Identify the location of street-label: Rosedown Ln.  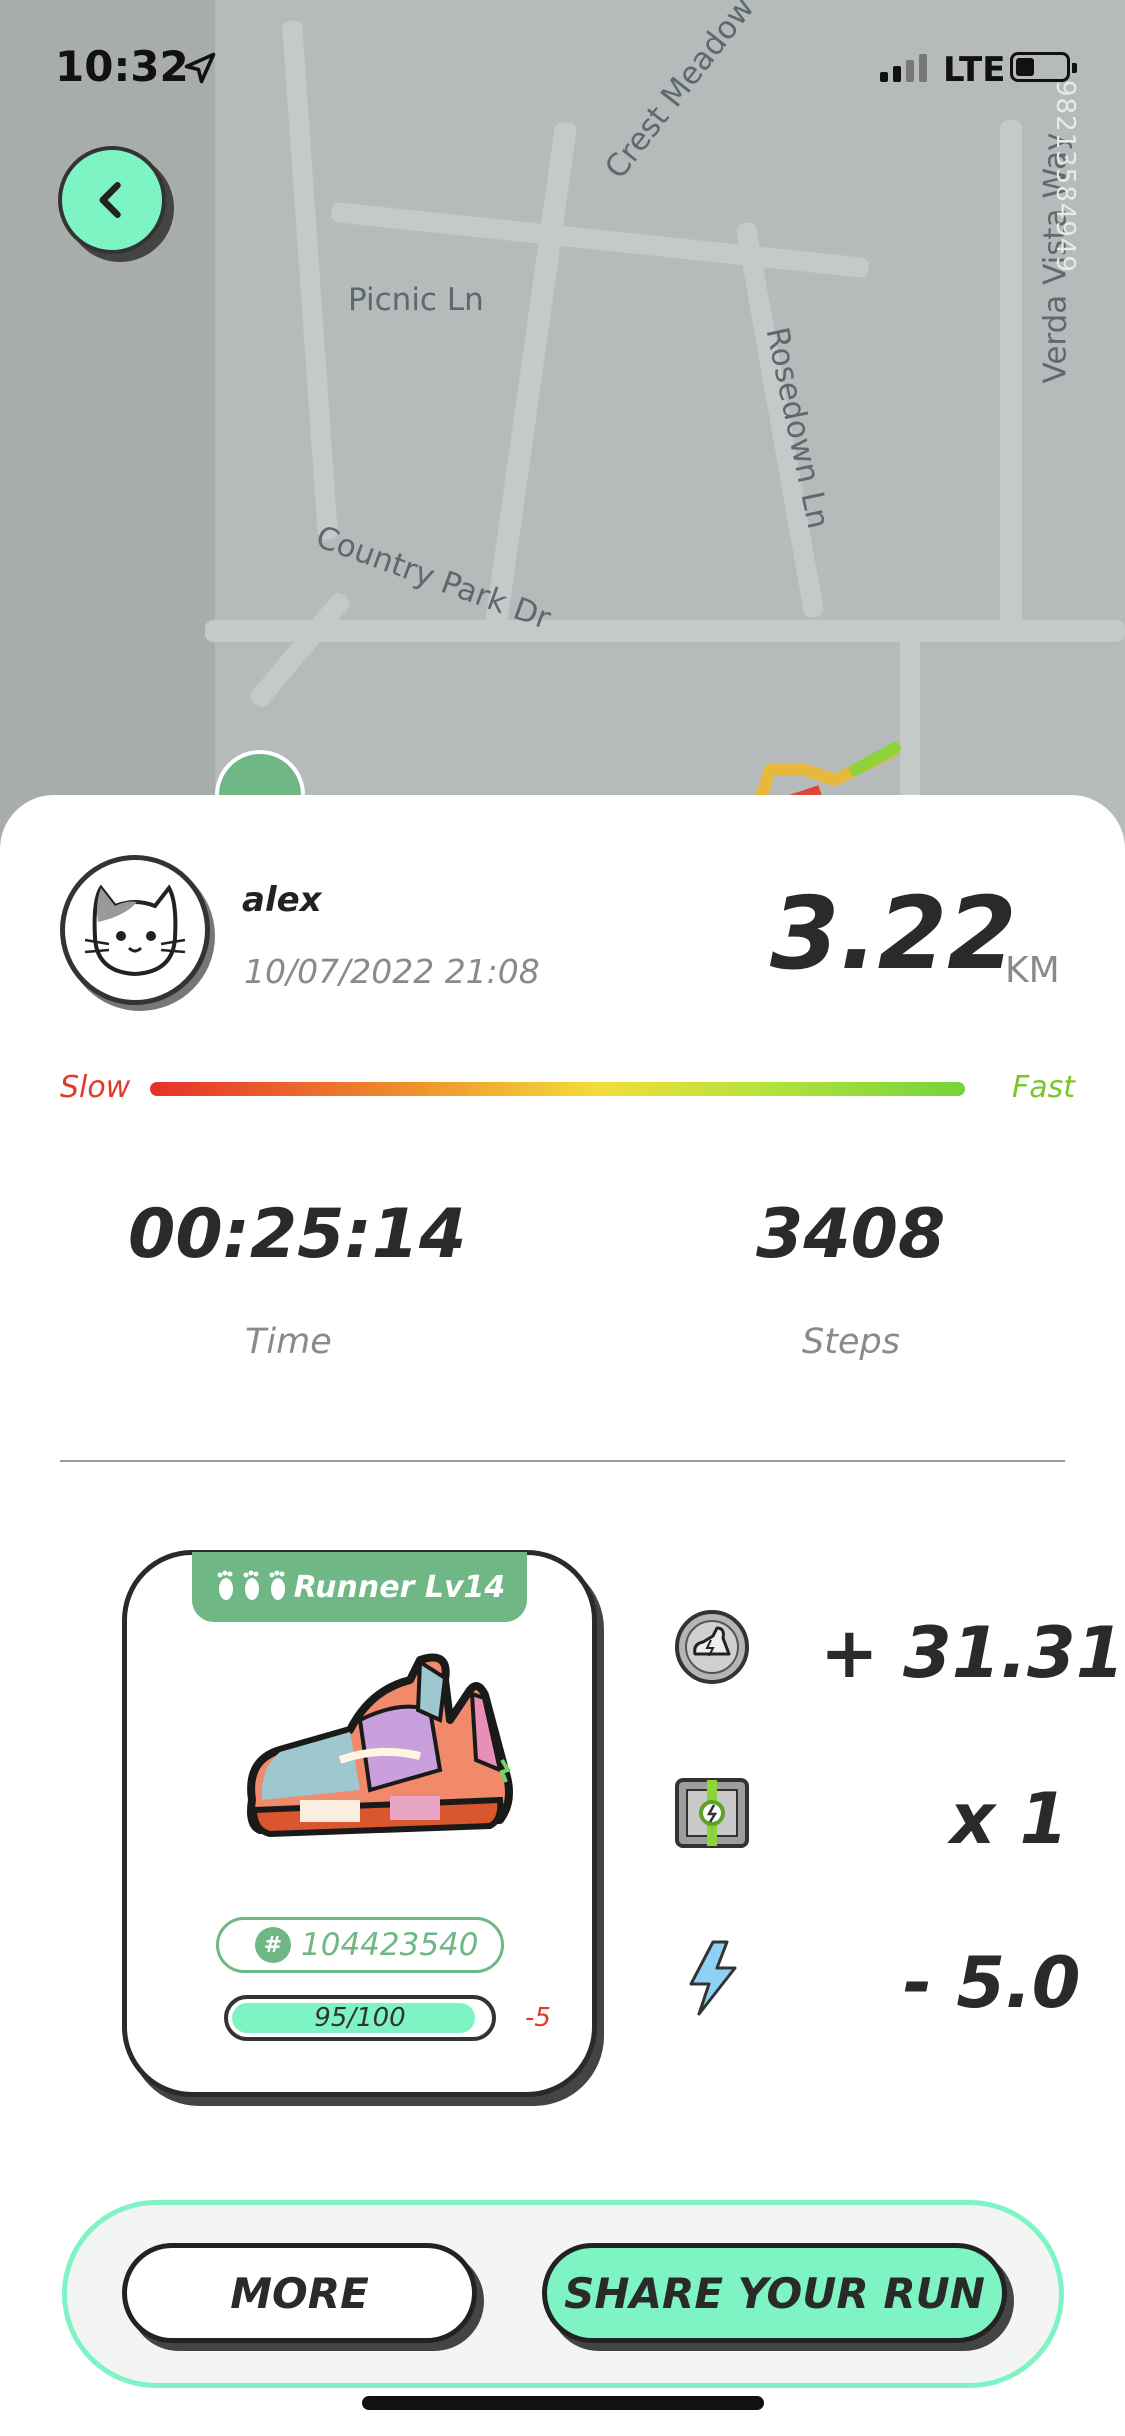
(797, 428).